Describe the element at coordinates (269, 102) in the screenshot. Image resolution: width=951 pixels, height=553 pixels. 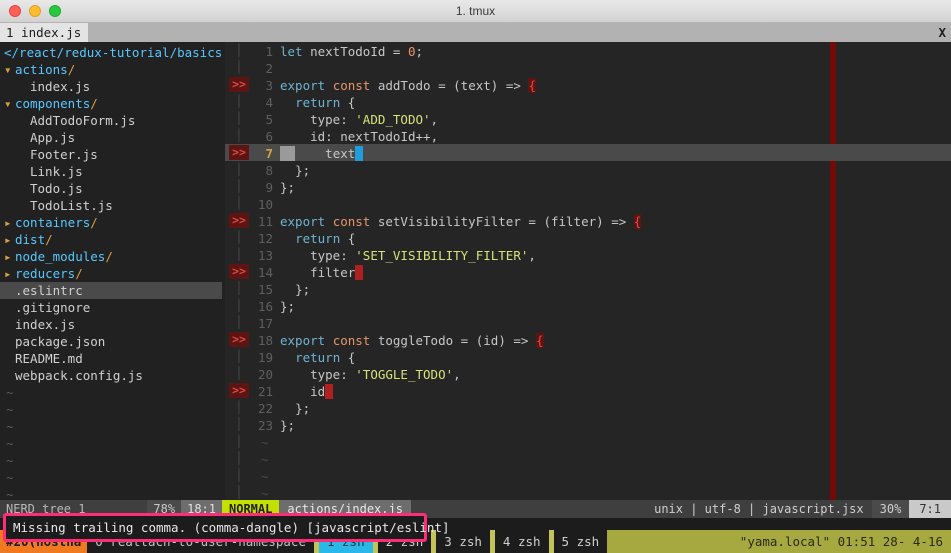
I see `line-number: 4` at that location.